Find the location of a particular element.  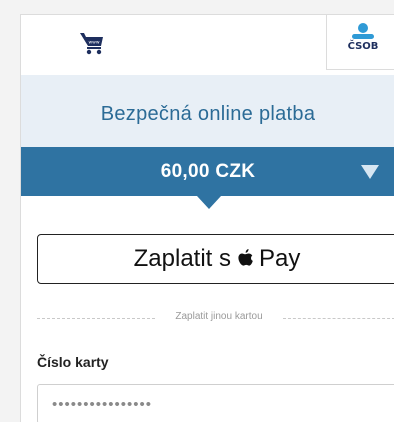

apple-pay-prefix: Zaplatit s is located at coordinates (182, 258).